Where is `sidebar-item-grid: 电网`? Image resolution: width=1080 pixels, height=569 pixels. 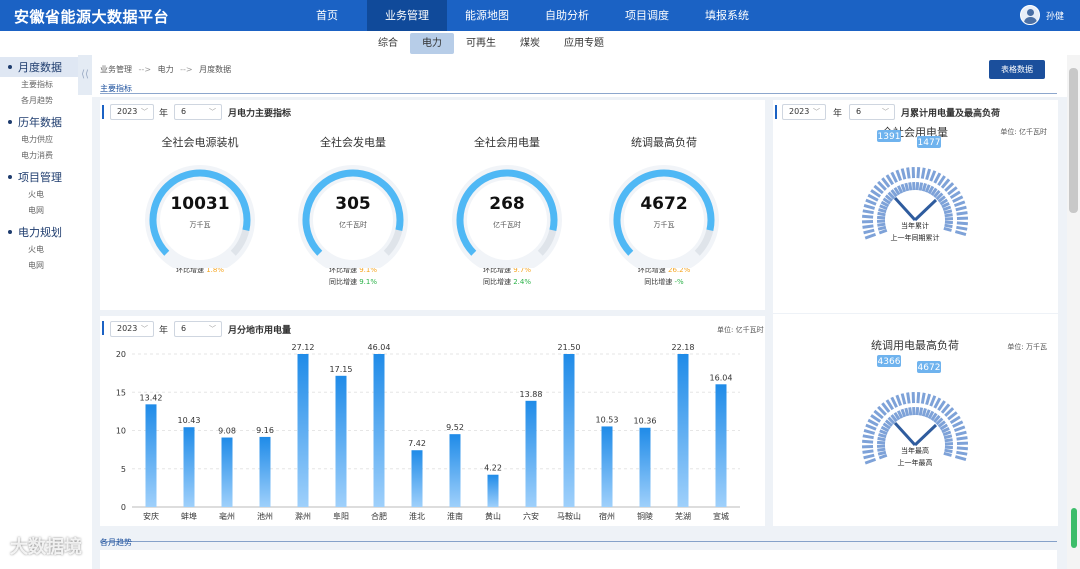
sidebar-item-grid: 电网 is located at coordinates (39, 211).